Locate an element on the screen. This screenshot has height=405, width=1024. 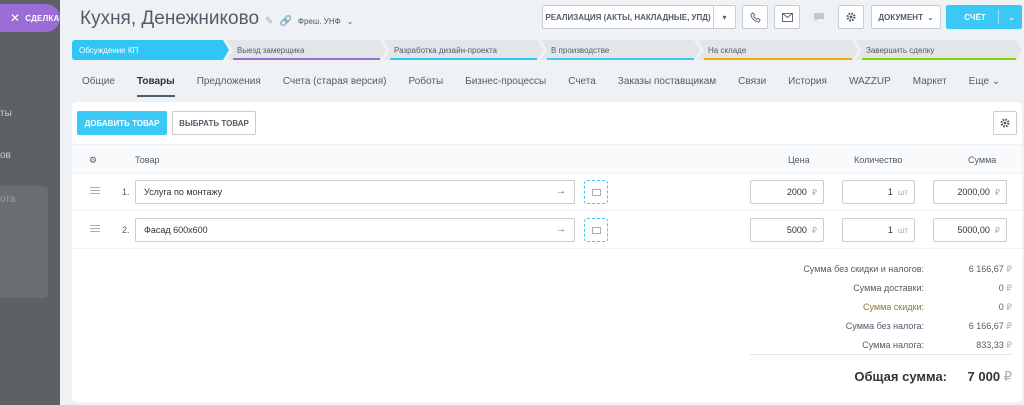
stage-label: Выезд замерщика is located at coordinates (271, 50).